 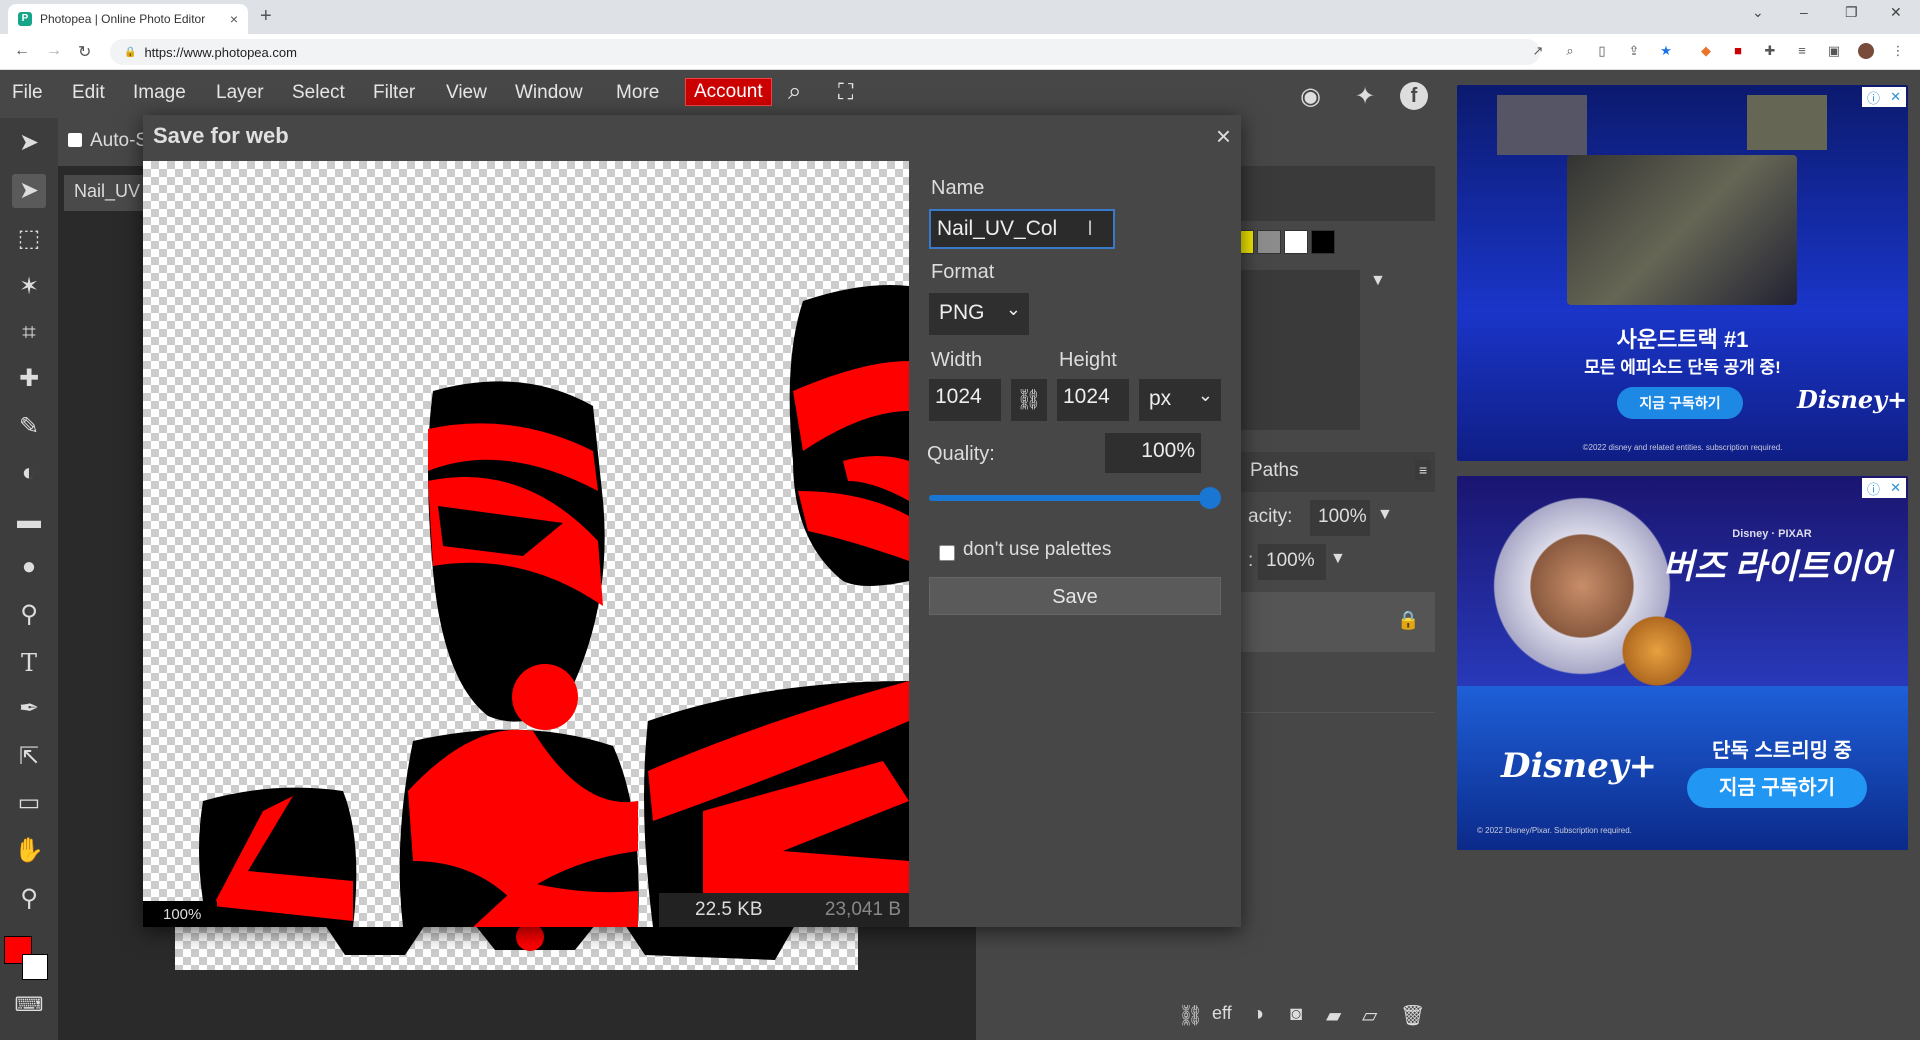 I want to click on new-group-icon: ▰, so click(x=1333, y=1015).